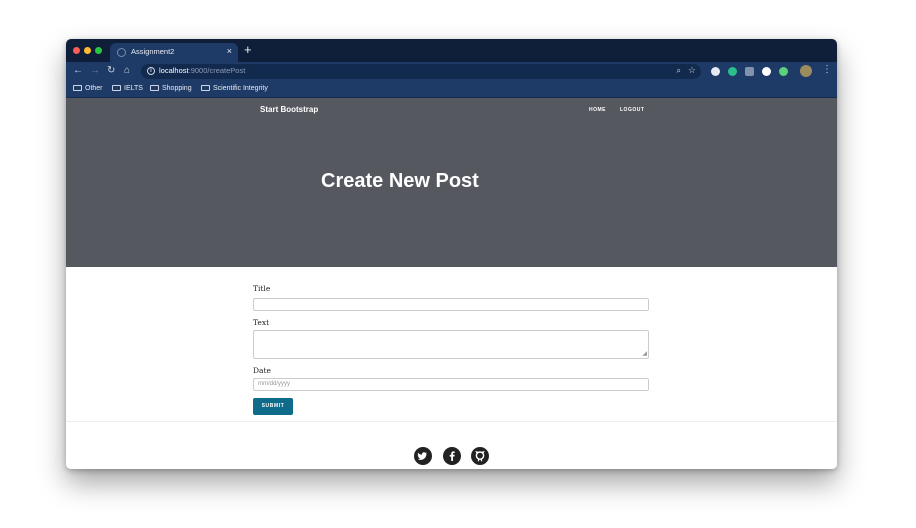 This screenshot has width=916, height=528. What do you see at coordinates (451, 421) in the screenshot?
I see `divider` at bounding box center [451, 421].